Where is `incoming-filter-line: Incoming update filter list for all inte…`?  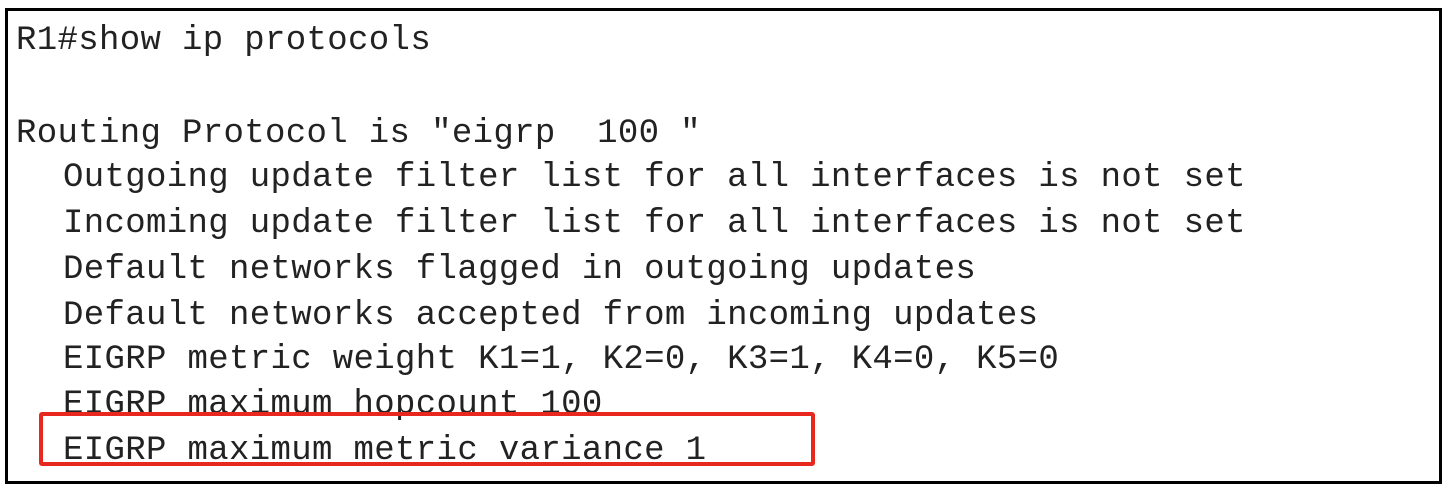 incoming-filter-line: Incoming update filter list for all inte… is located at coordinates (654, 224).